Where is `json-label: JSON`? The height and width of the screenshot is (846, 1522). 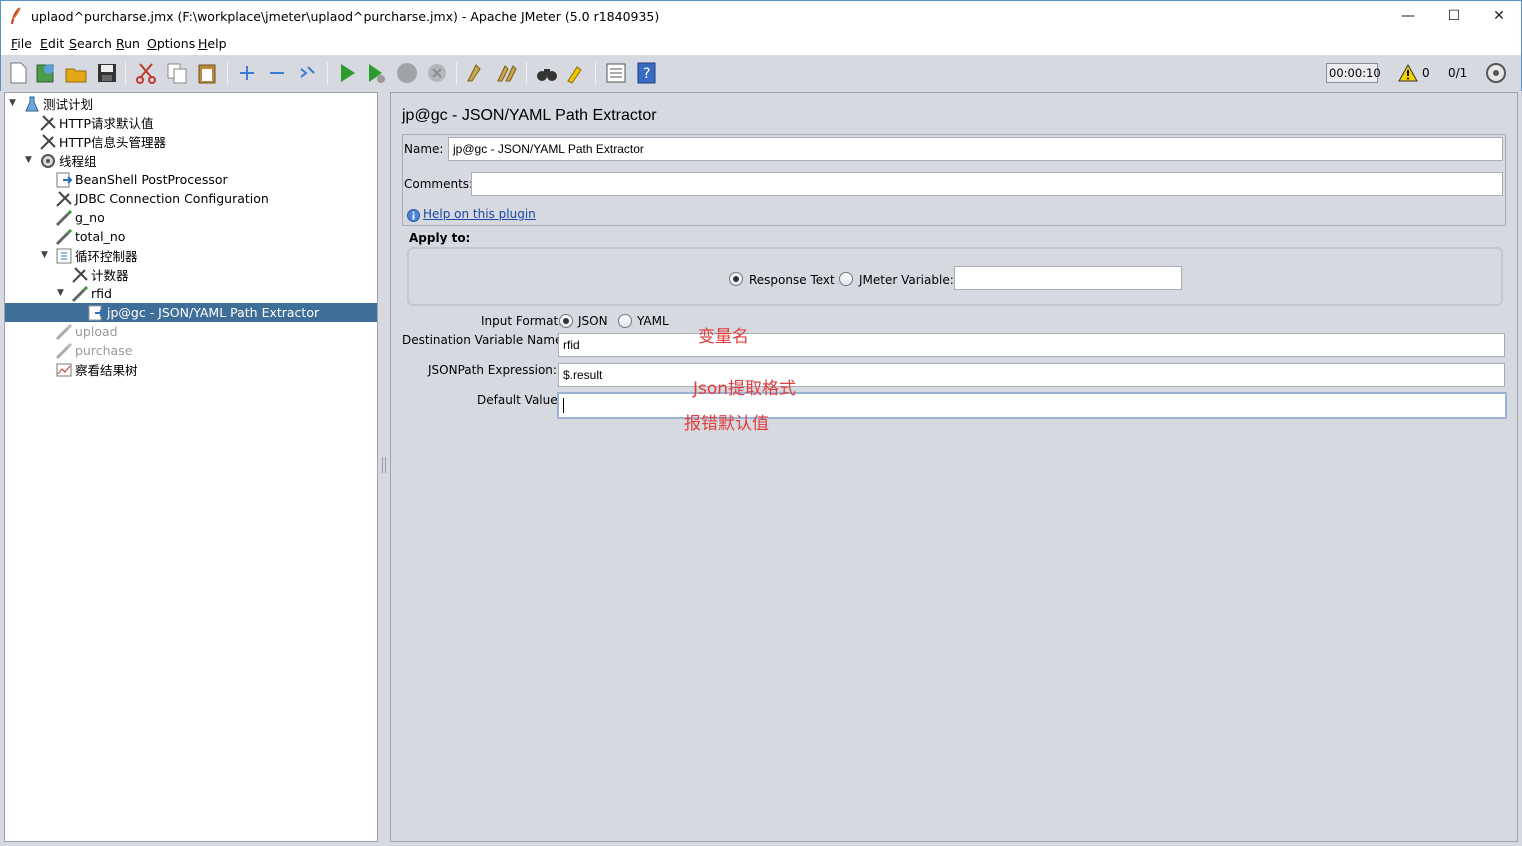 json-label: JSON is located at coordinates (593, 321).